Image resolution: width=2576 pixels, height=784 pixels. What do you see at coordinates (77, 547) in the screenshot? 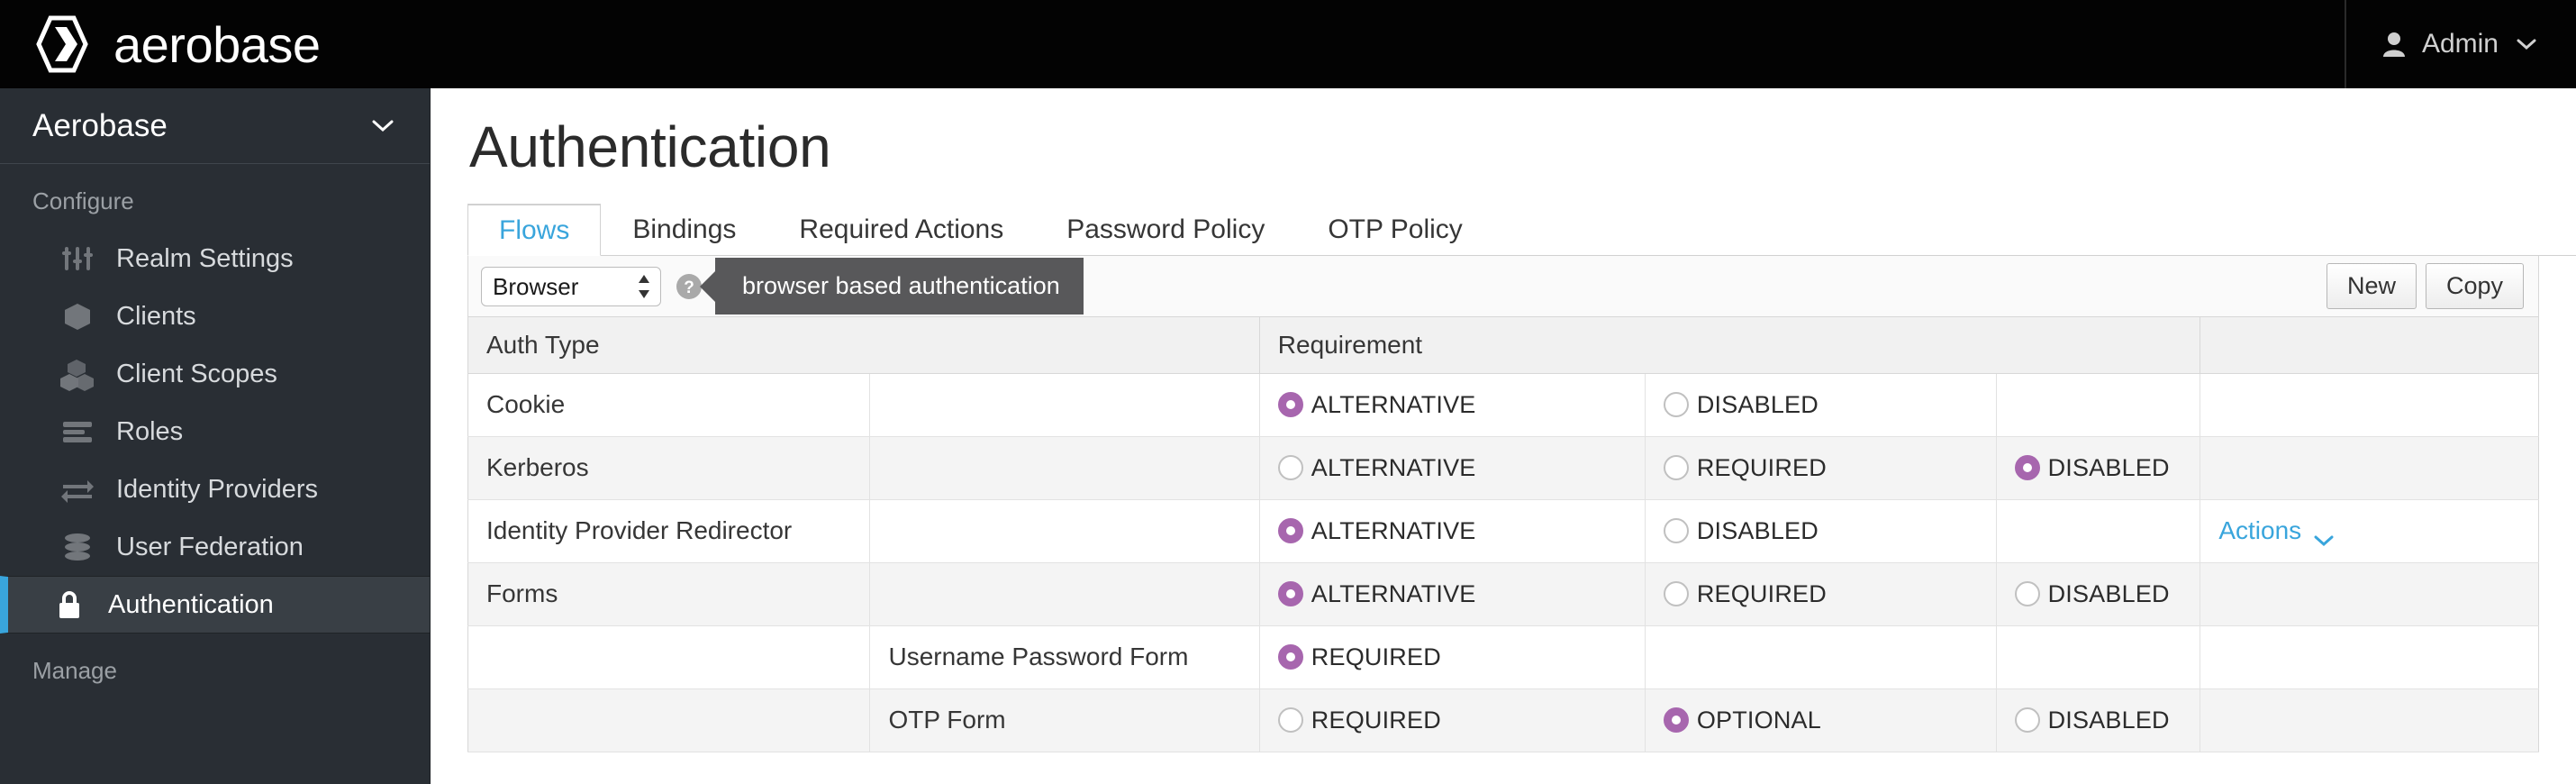
I see `database-icon` at bounding box center [77, 547].